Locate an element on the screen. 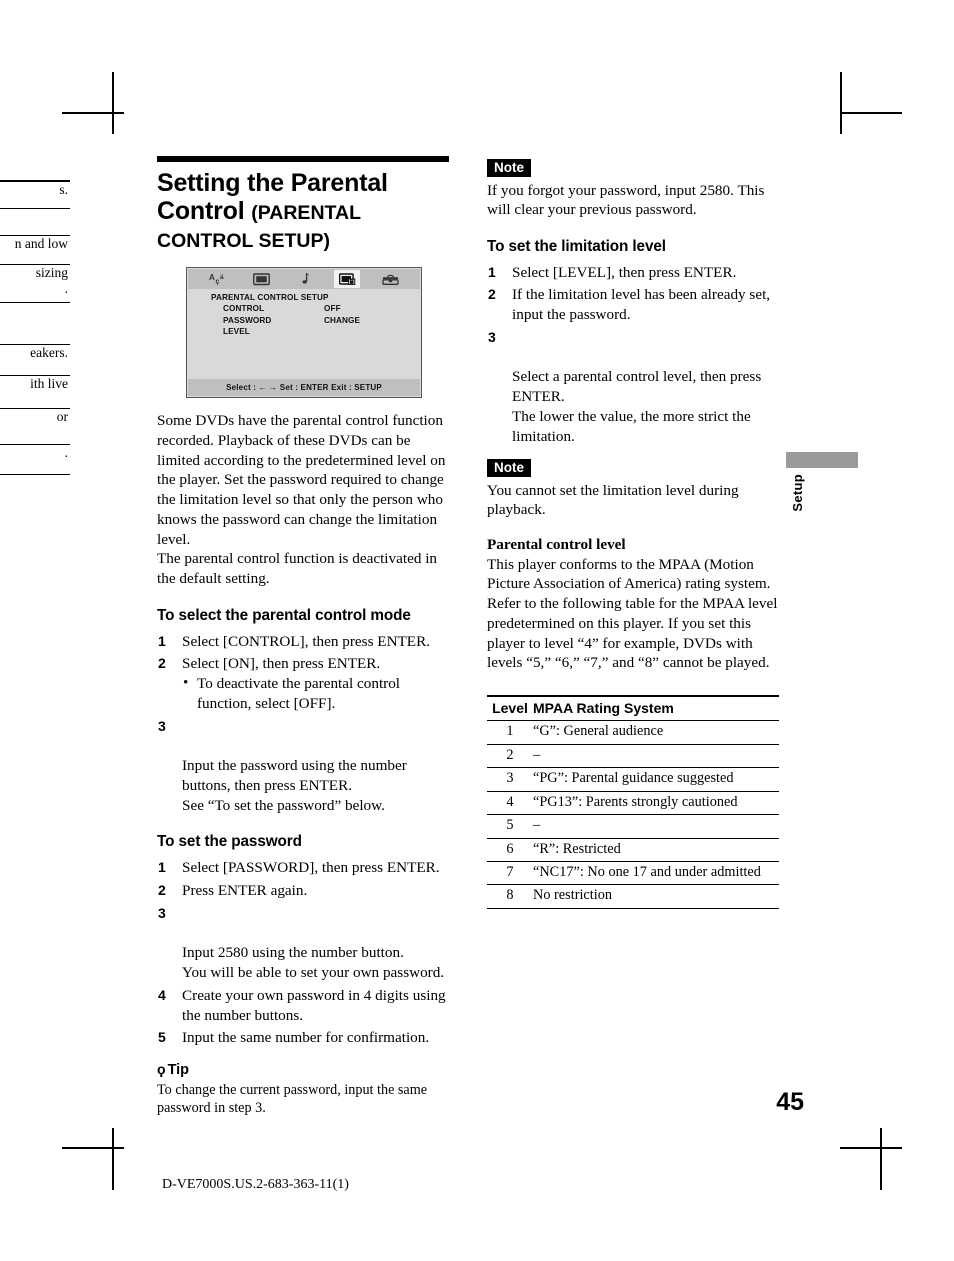  step-text: Select [ON], then press ENTER. is located at coordinates (281, 664).